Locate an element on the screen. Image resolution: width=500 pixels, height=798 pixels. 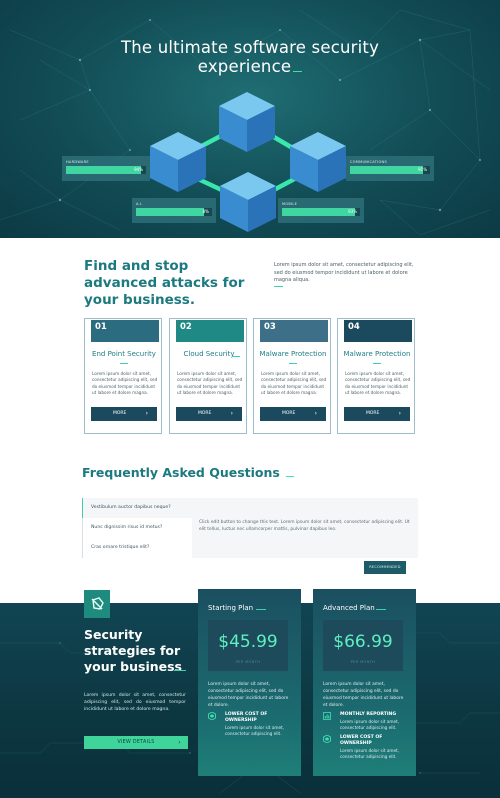
shield-badge is located at coordinates (97, 604).